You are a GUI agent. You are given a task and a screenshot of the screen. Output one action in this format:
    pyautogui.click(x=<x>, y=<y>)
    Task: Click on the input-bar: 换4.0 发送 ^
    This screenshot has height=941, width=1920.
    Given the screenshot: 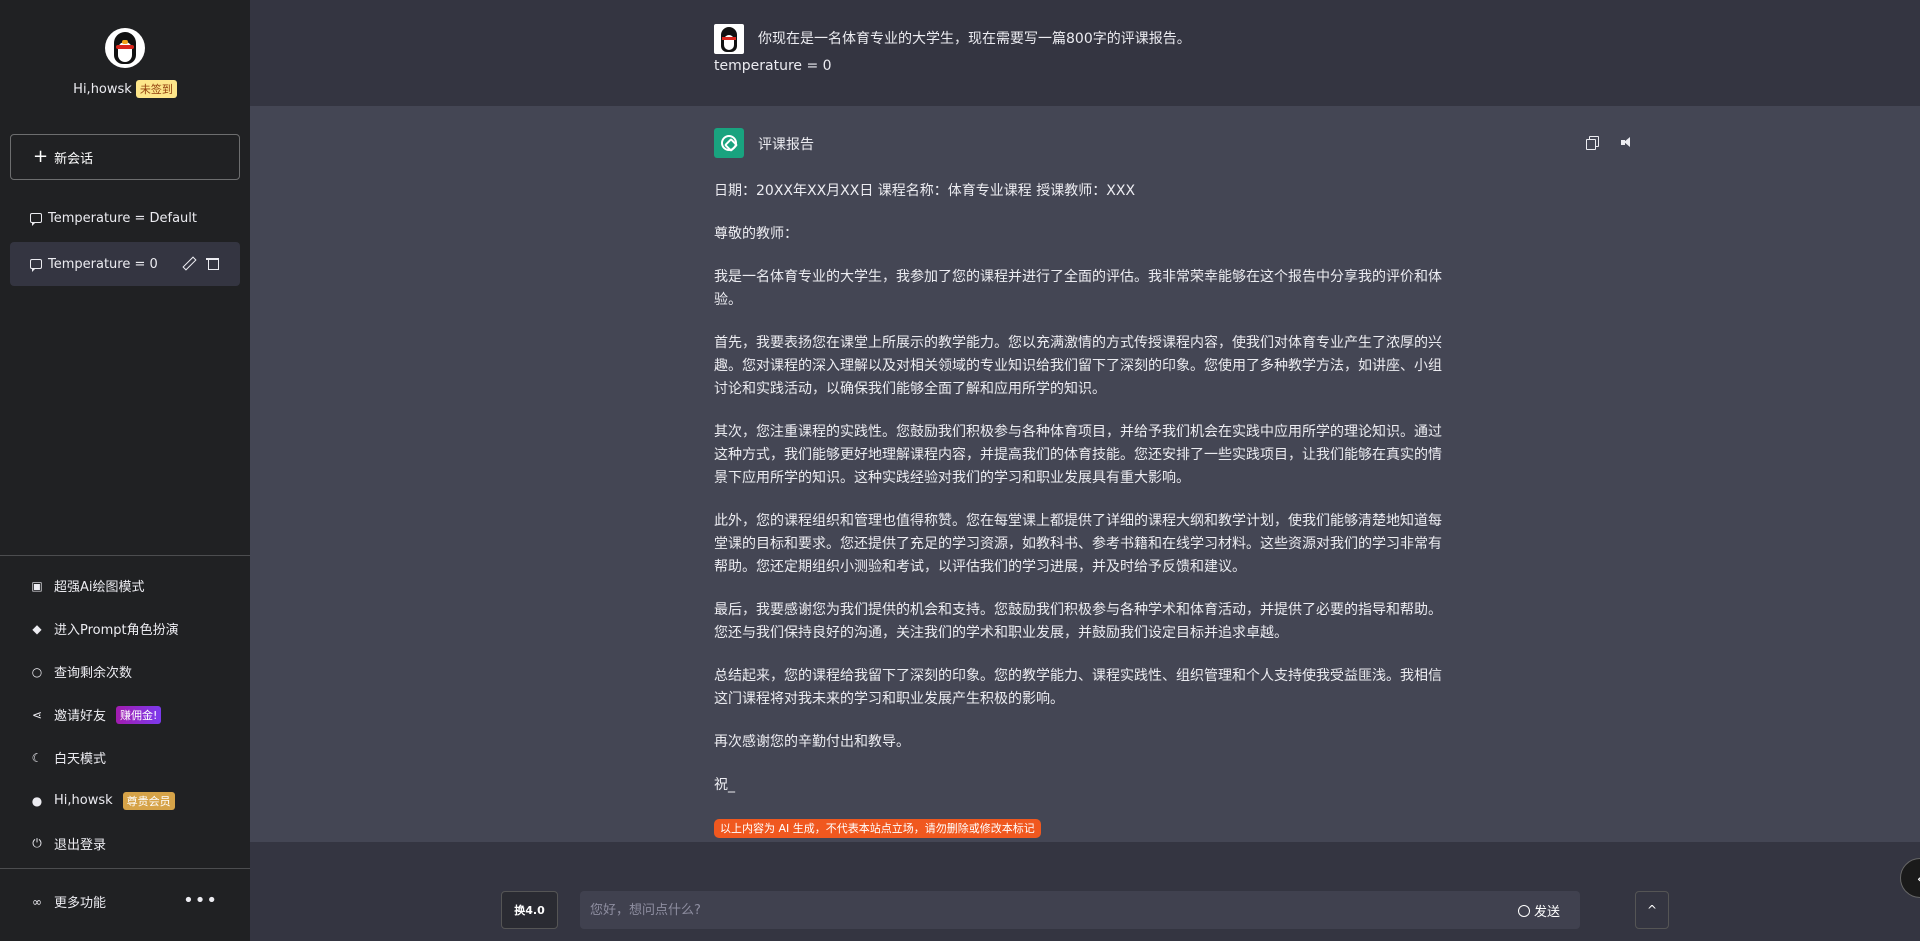 What is the action you would take?
    pyautogui.click(x=1085, y=891)
    